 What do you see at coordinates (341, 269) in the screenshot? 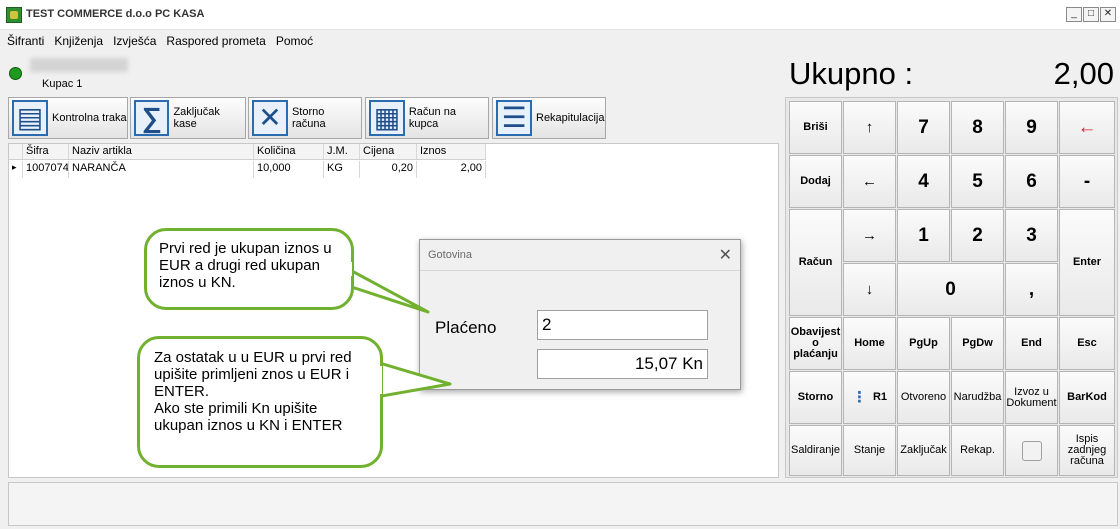
I see `callout-top-seam` at bounding box center [341, 269].